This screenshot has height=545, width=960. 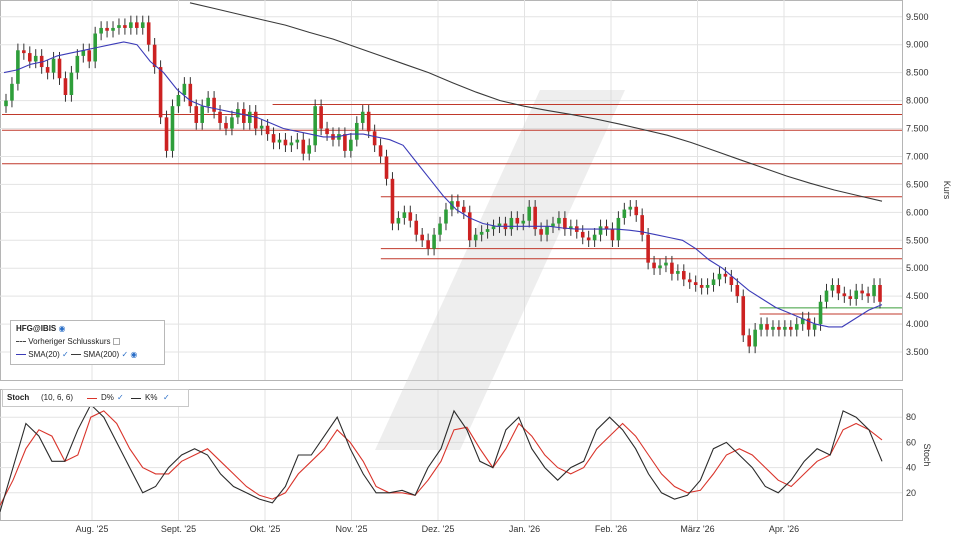 I want to click on legend-sma20: SMA(20), so click(x=44, y=354).